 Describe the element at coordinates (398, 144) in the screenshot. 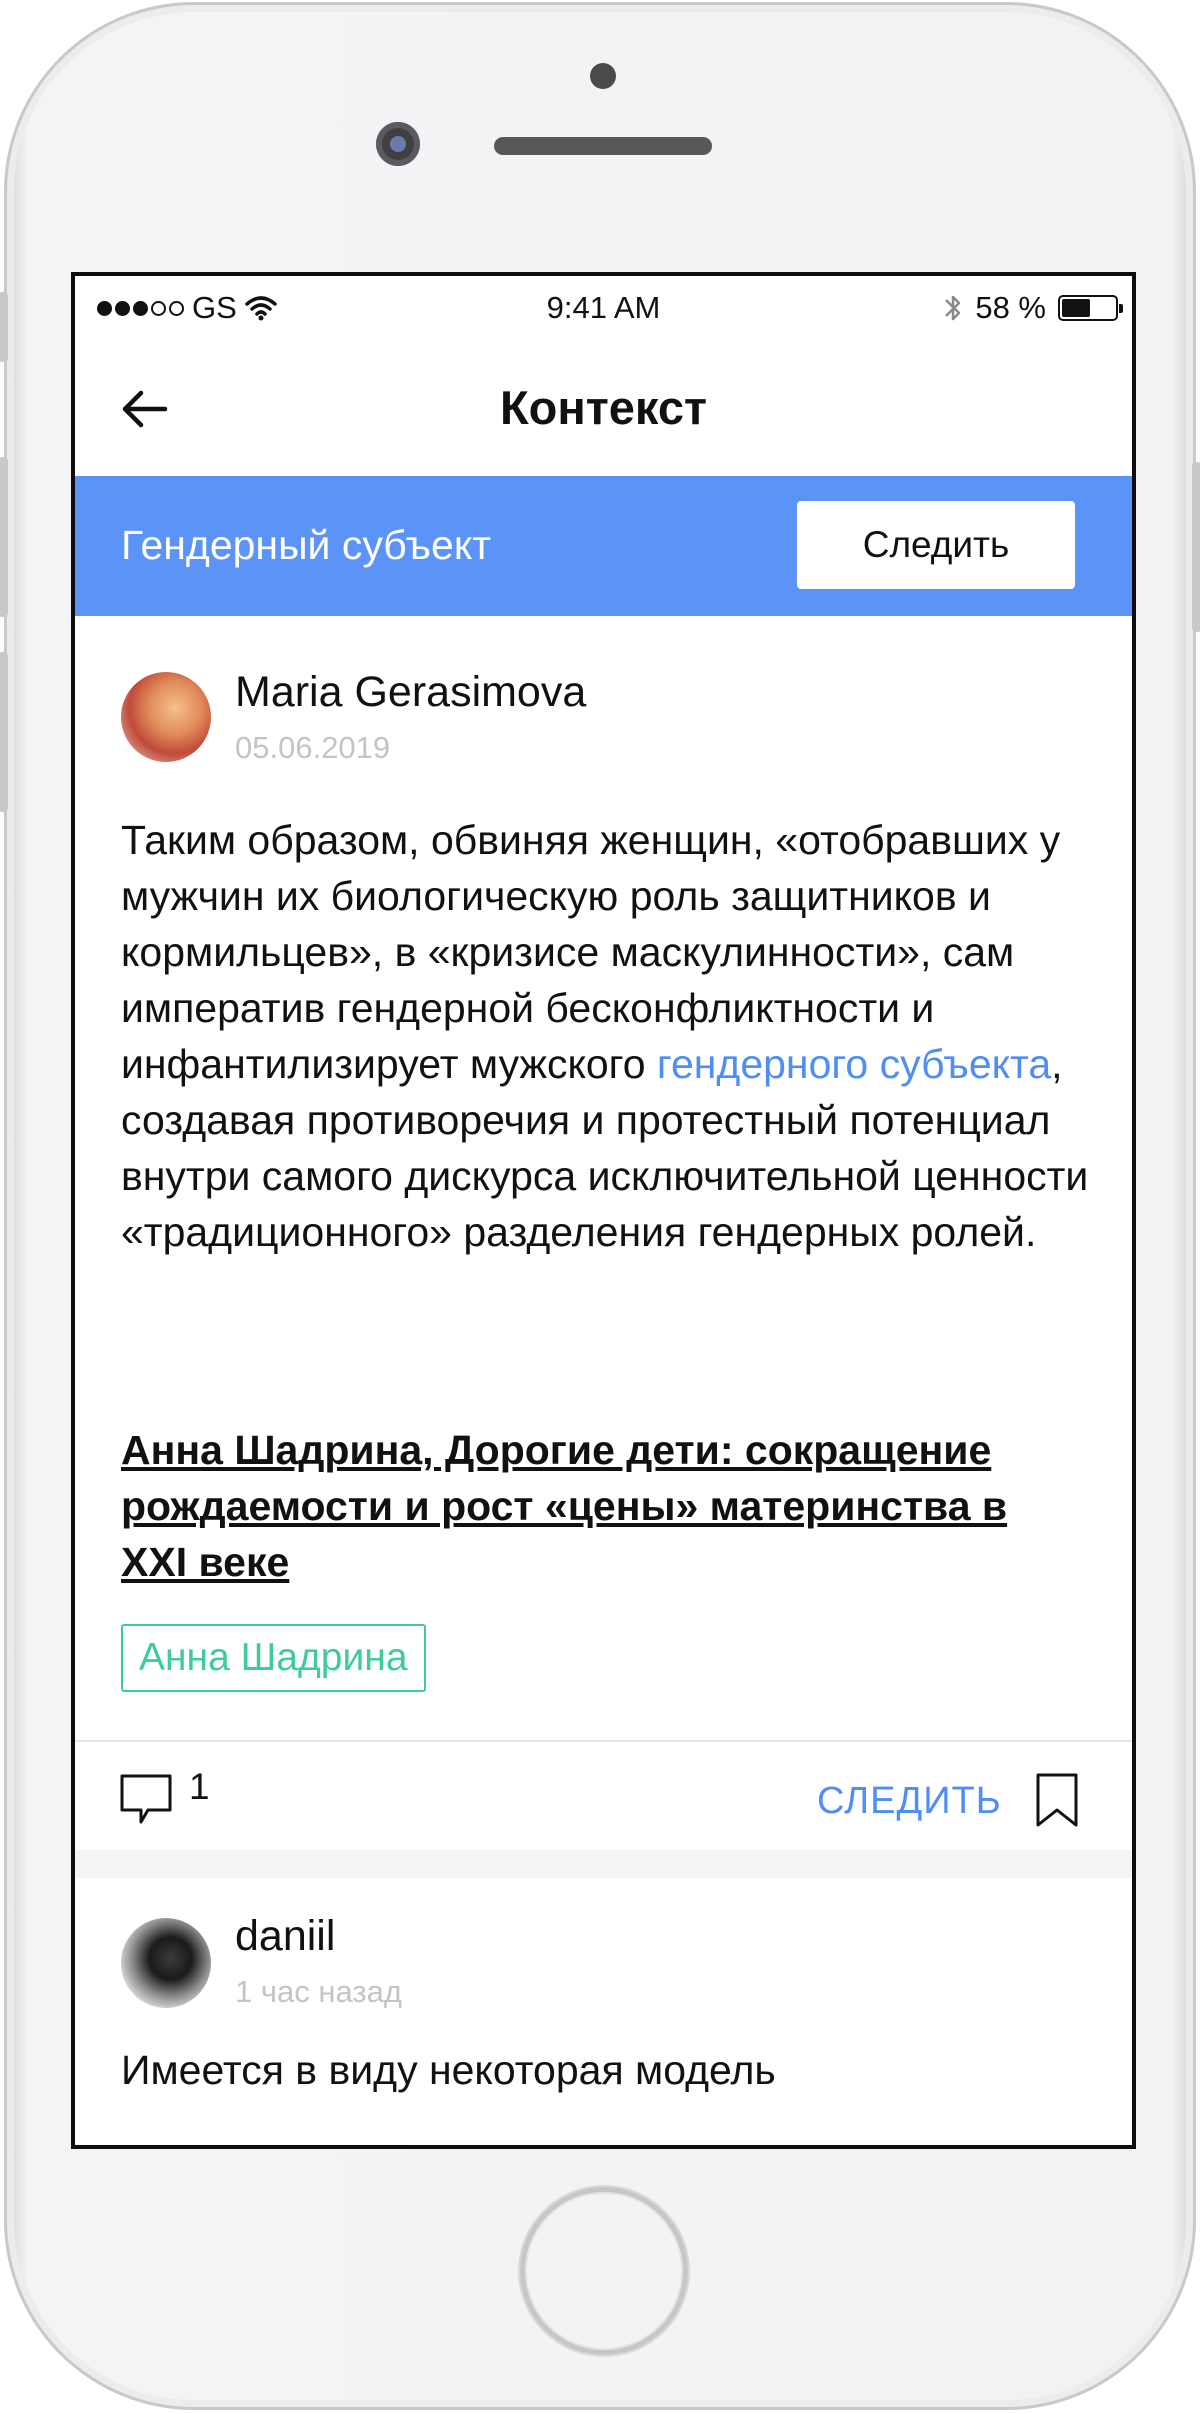

I see `front-camera` at that location.